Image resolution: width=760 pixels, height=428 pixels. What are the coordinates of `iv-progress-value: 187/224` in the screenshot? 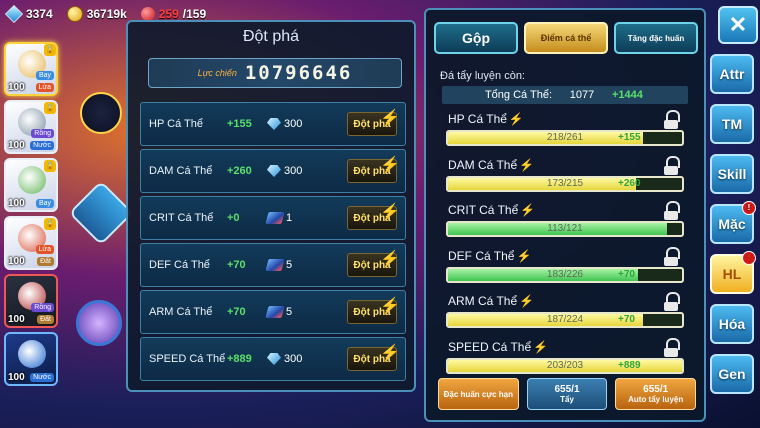 It's located at (565, 319).